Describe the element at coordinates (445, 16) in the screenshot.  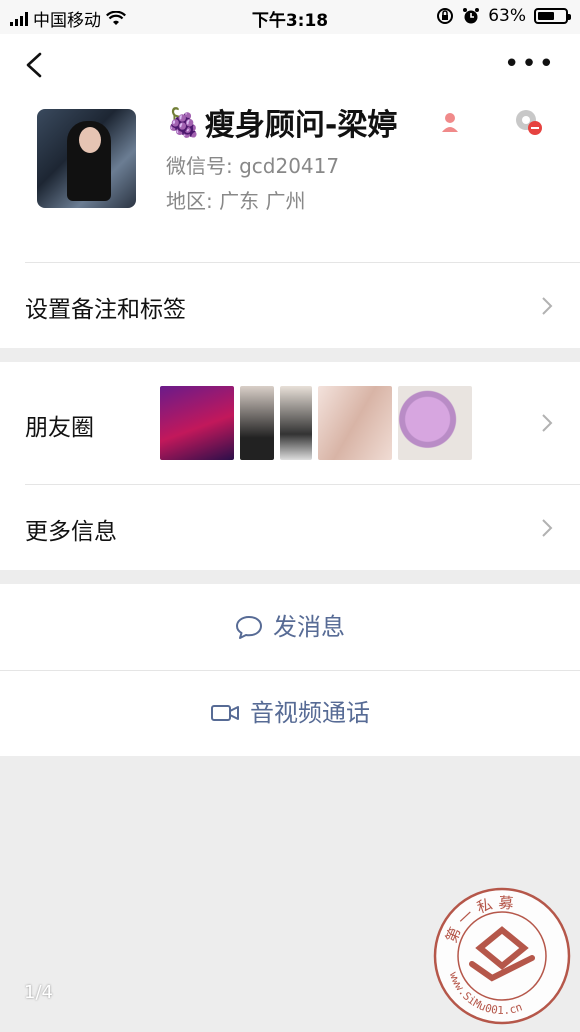
I see `orientation-lock-icon` at that location.